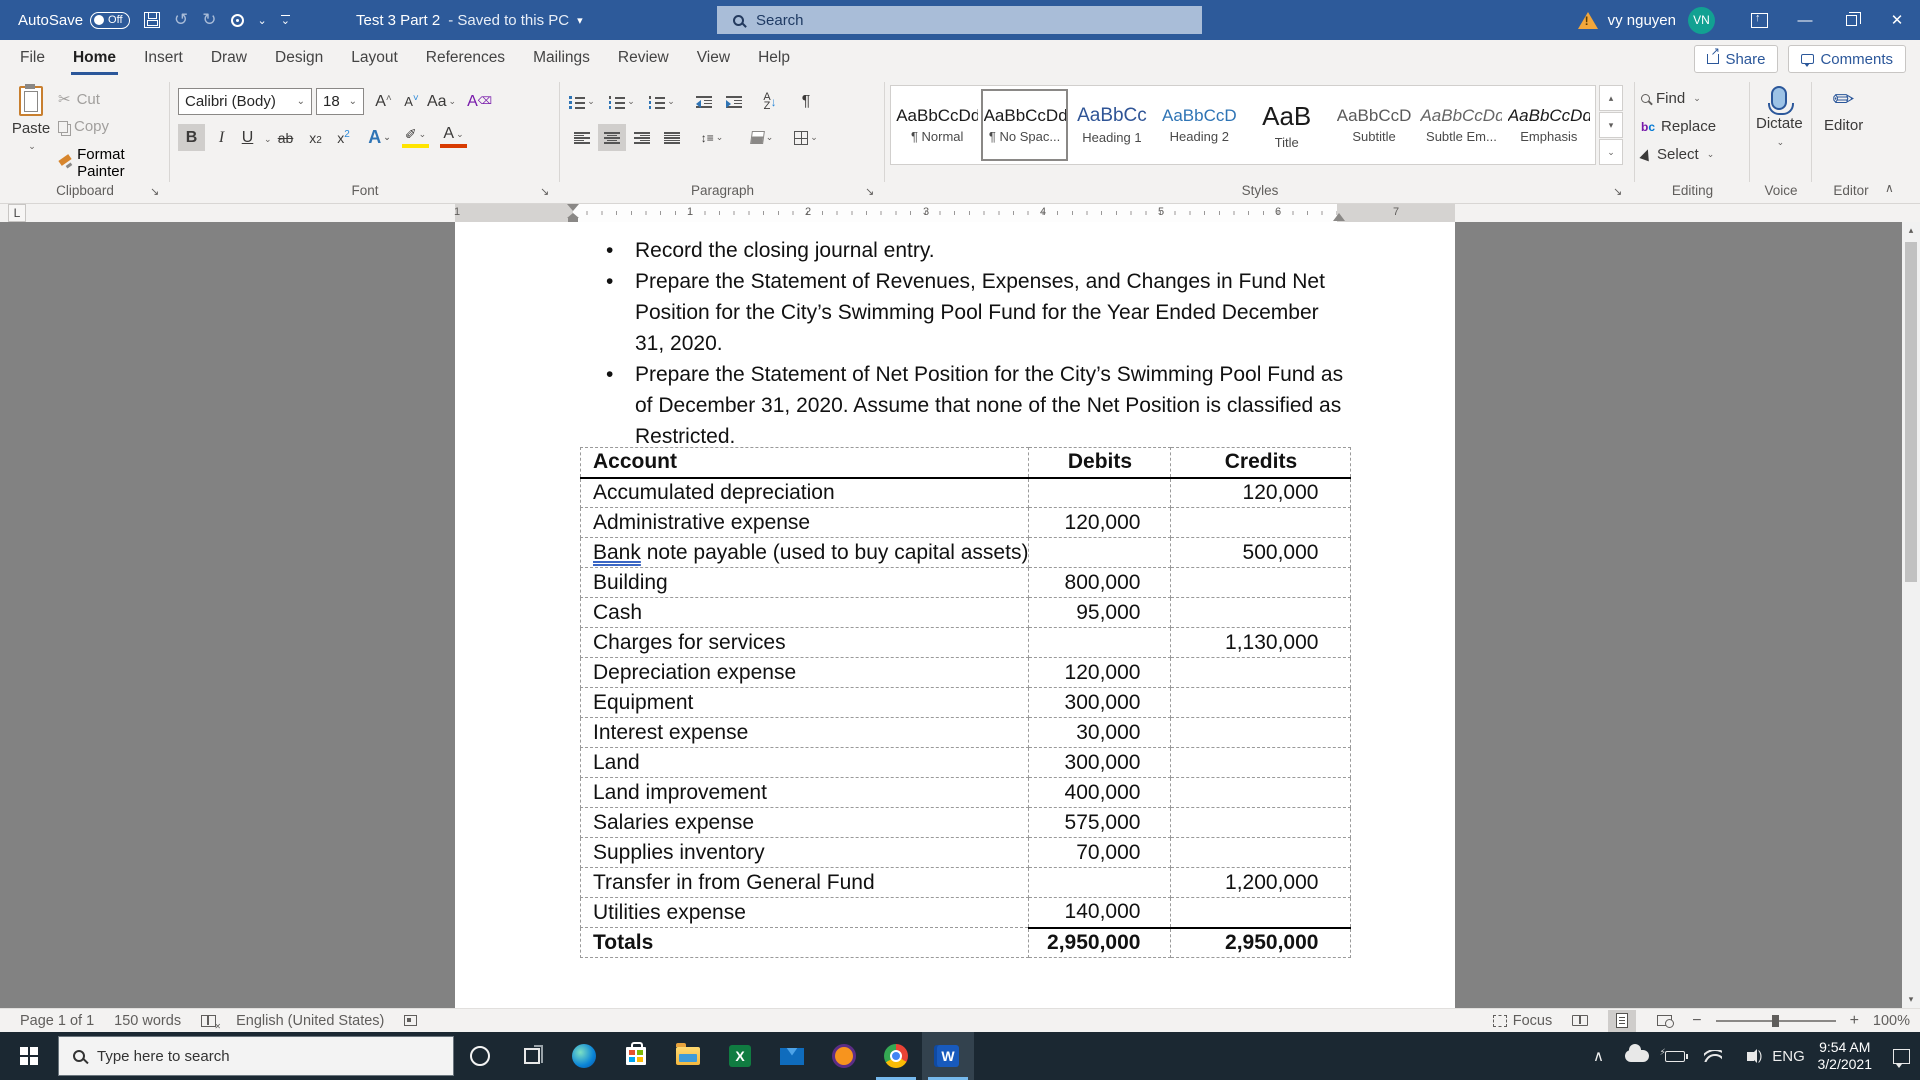 This screenshot has width=1920, height=1080. I want to click on table-totals-row: Totals 2,950,000 2,950,000, so click(965, 942).